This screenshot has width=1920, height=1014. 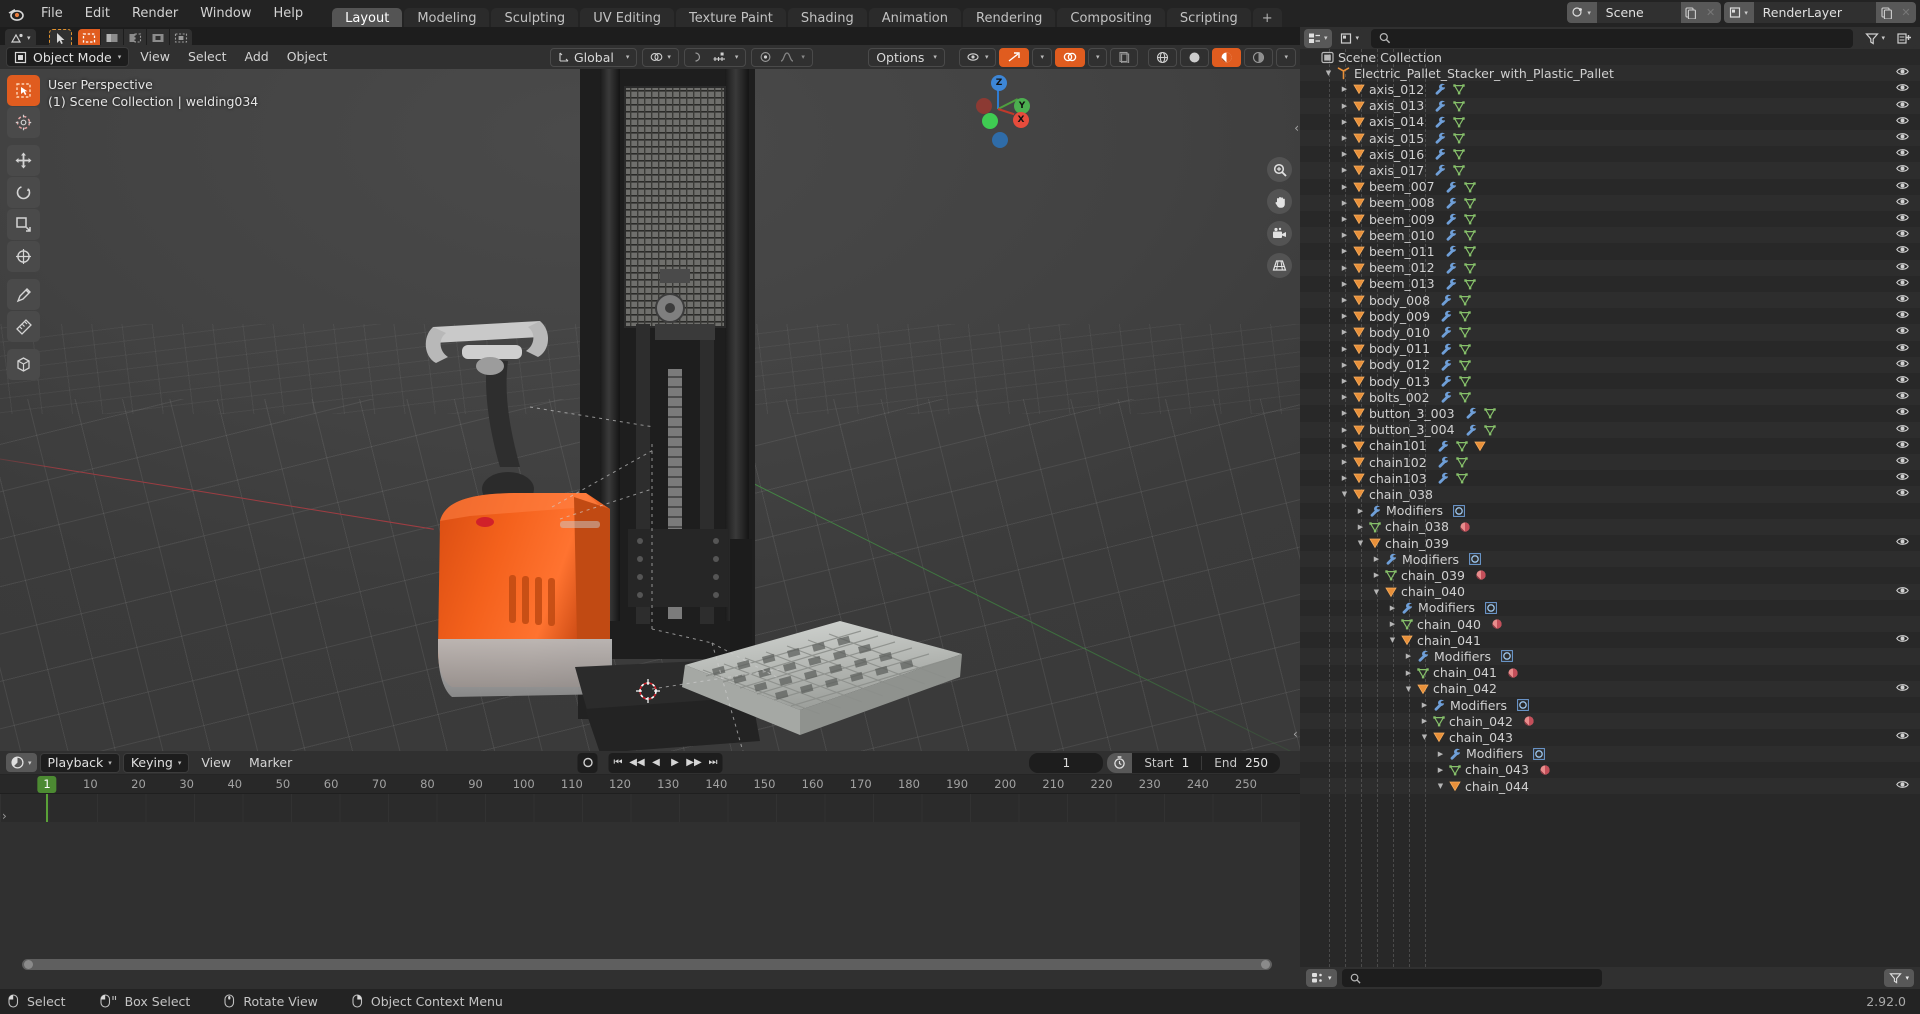 What do you see at coordinates (637, 763) in the screenshot?
I see `prev-keyframe-button: ◀◀` at bounding box center [637, 763].